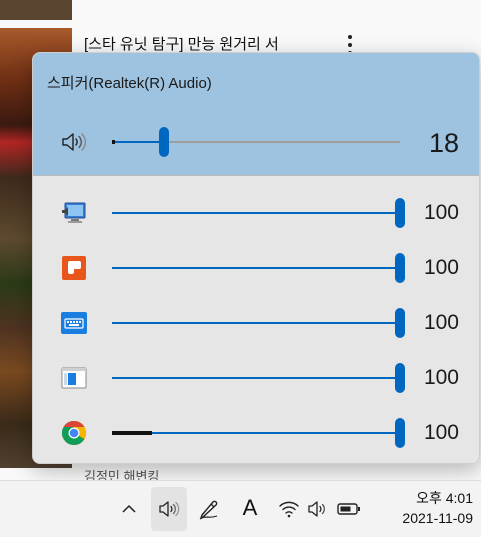 Image resolution: width=481 pixels, height=537 pixels. I want to click on keyboard-app-icon, so click(74, 323).